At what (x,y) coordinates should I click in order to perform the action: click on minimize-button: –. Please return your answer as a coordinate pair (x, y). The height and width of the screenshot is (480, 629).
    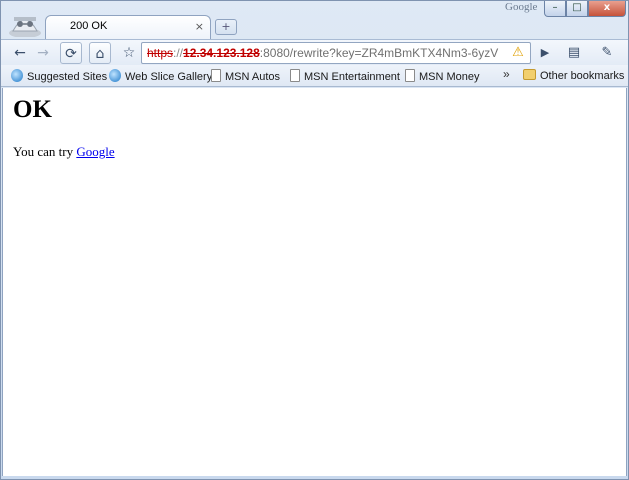
    Looking at the image, I should click on (555, 9).